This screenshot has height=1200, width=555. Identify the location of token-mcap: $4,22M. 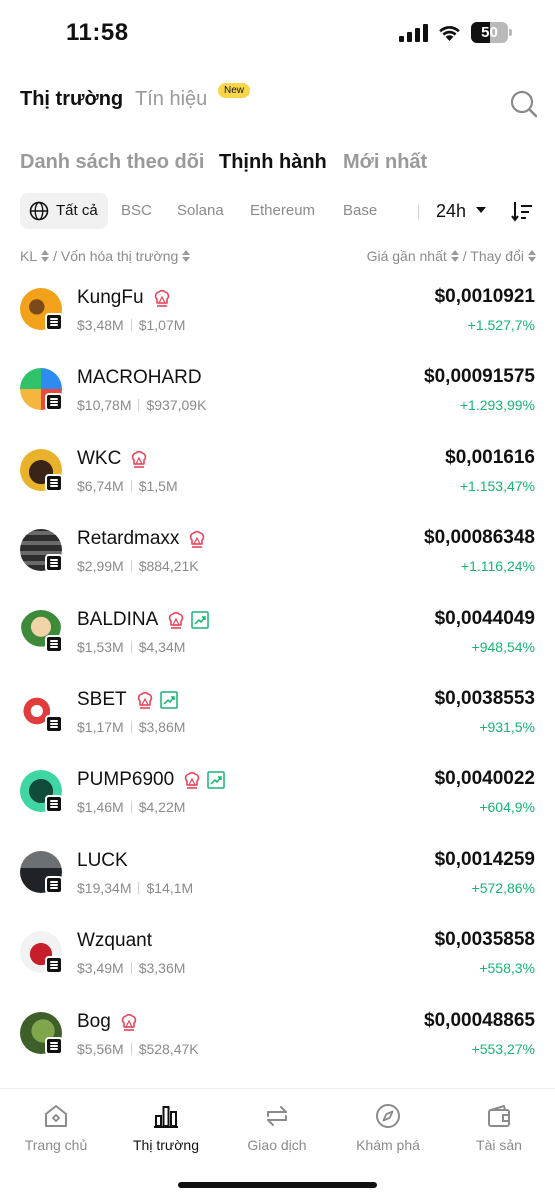
(162, 807).